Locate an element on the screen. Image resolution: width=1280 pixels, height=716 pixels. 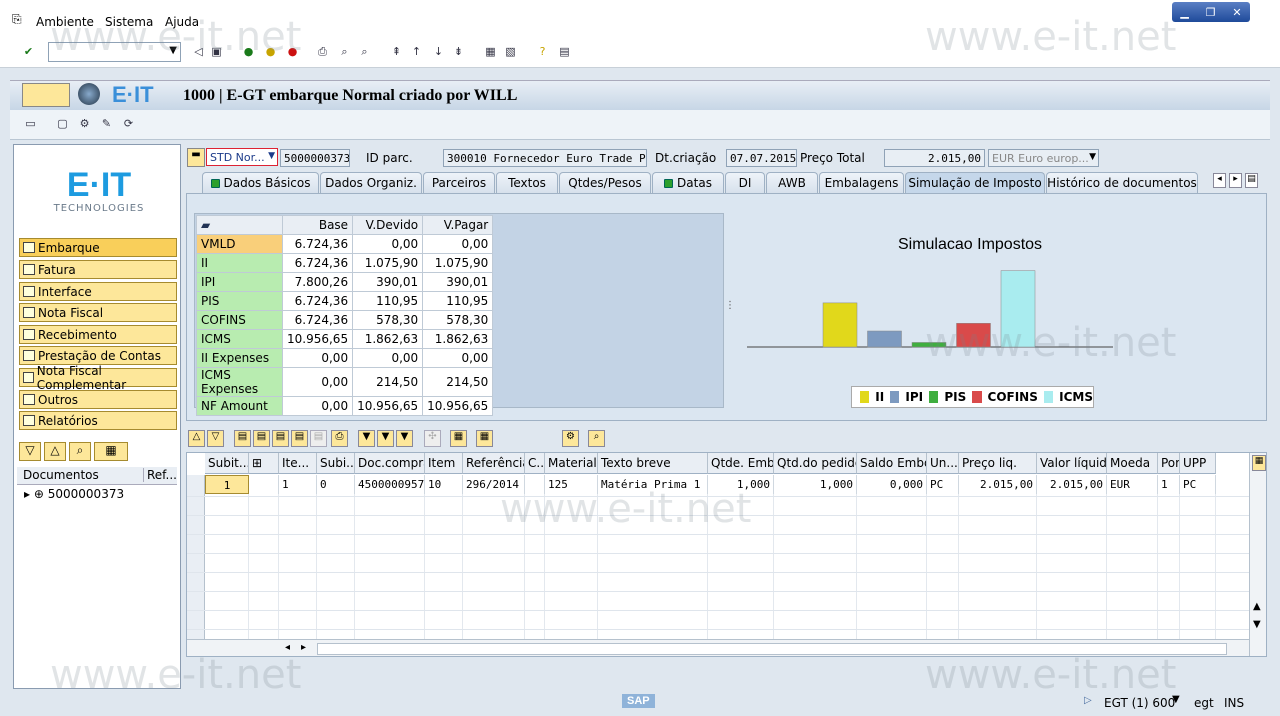
shortcut-icon: ▧ is located at coordinates (510, 51).